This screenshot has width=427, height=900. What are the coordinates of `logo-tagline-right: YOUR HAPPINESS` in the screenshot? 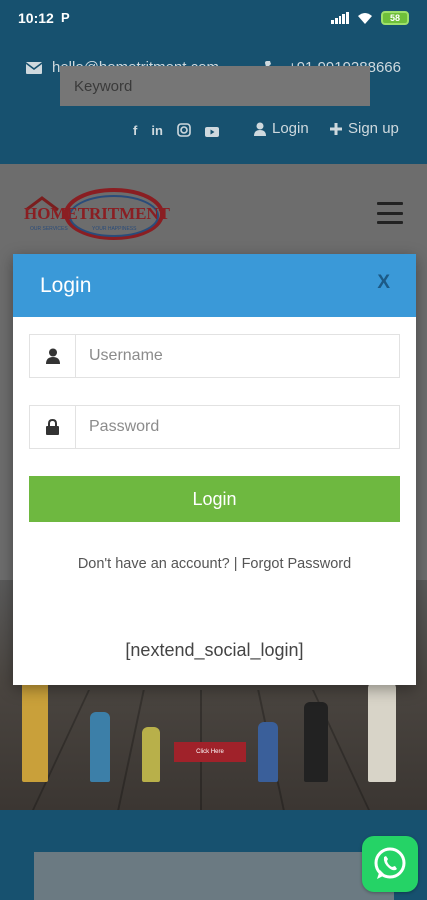 It's located at (114, 229).